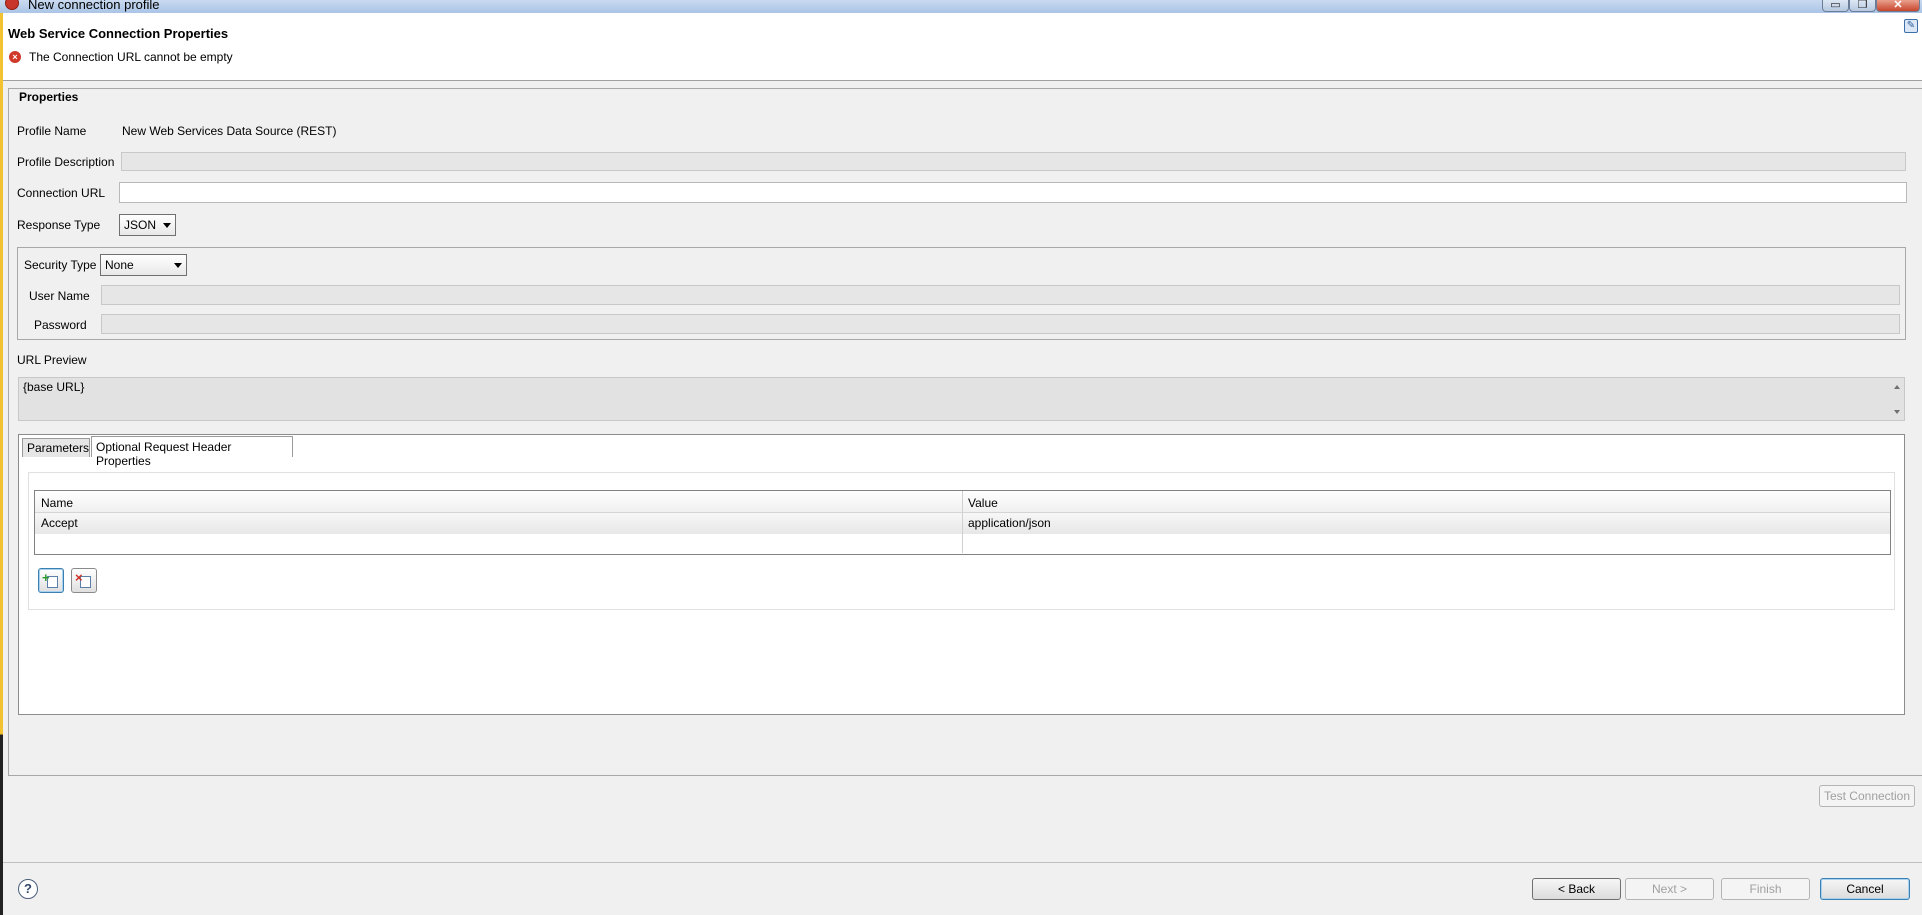 This screenshot has width=1922, height=915. Describe the element at coordinates (1009, 523) in the screenshot. I see `header-value-cell: application/json` at that location.